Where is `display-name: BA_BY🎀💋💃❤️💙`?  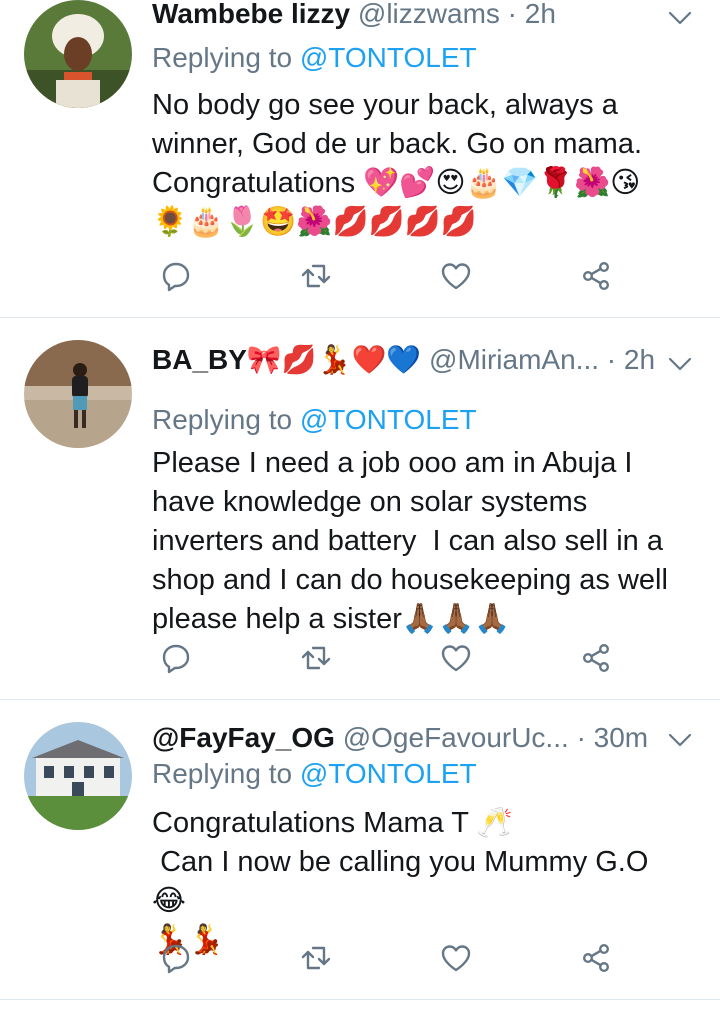 display-name: BA_BY🎀💋💃❤️💙 is located at coordinates (286, 359).